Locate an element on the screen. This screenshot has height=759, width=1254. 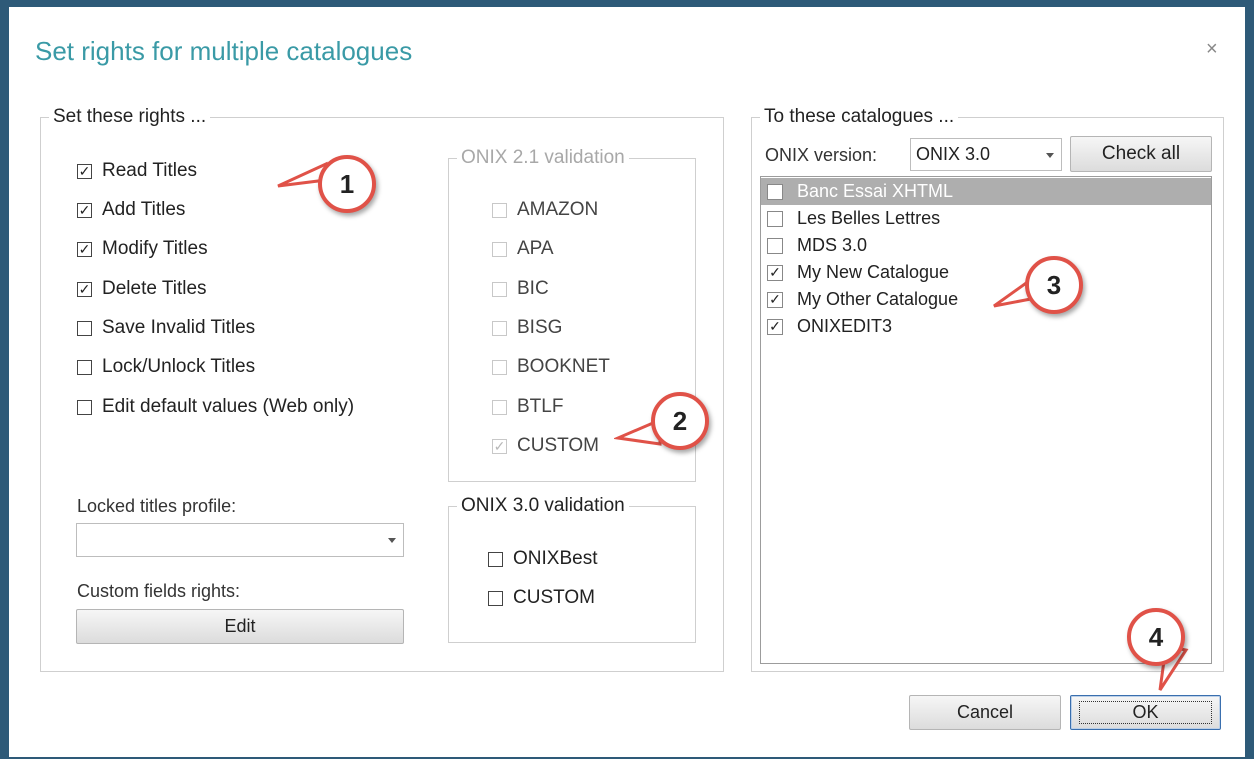
catalogue-label: MDS 3.0 is located at coordinates (832, 245).